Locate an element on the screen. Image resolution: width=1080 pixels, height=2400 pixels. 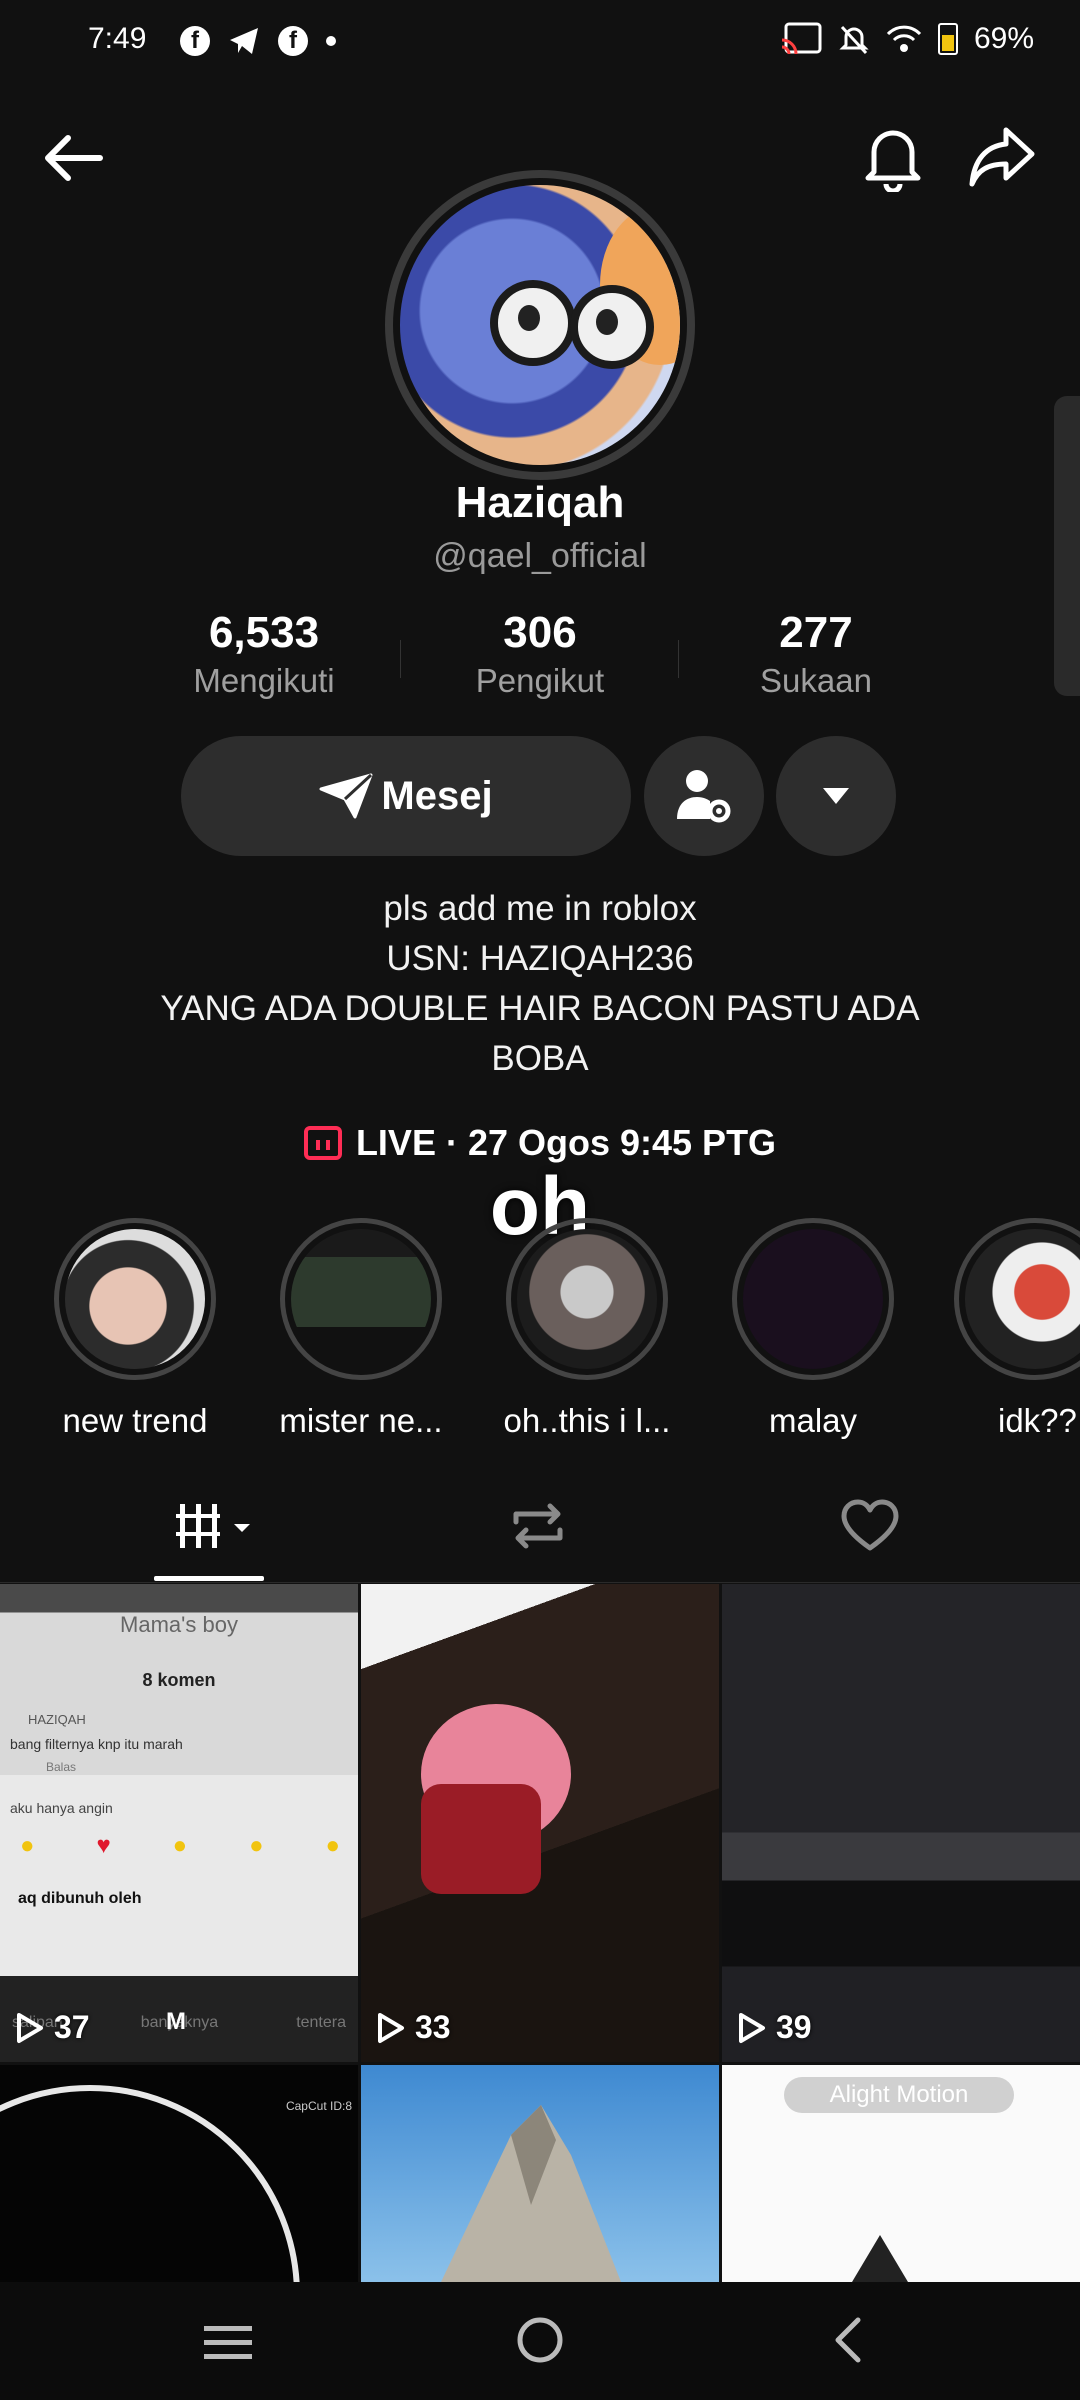
stat-value: 6,533 is located at coordinates (264, 632).